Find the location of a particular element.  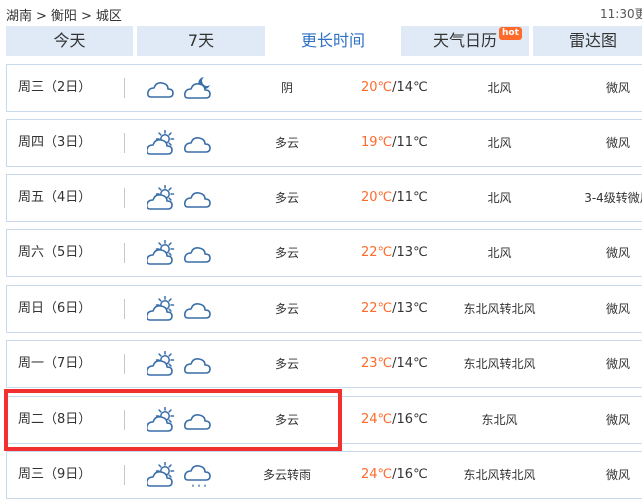

temperature: 20℃/14℃ is located at coordinates (394, 88).